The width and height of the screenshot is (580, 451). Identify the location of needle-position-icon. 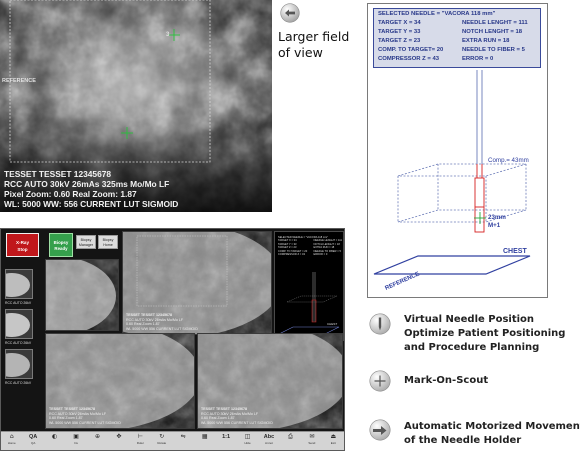
(380, 324).